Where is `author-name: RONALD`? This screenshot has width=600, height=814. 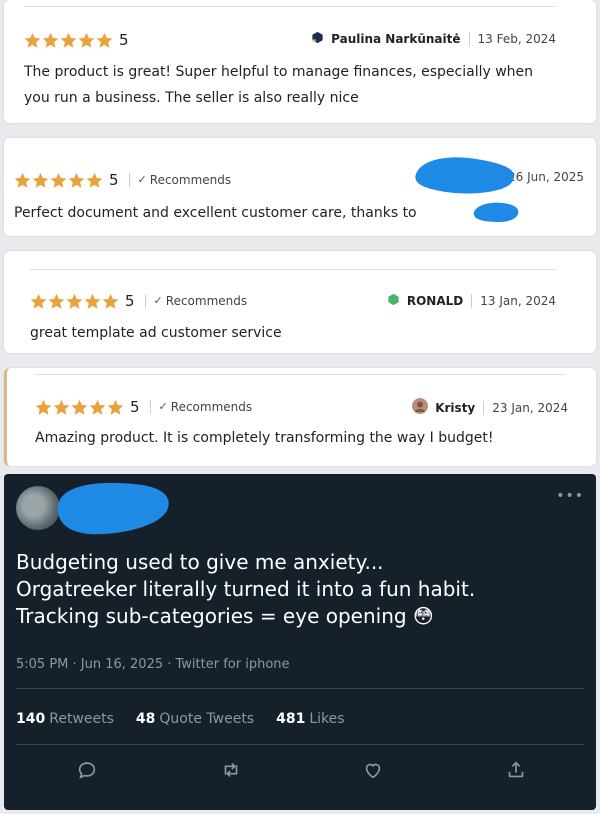
author-name: RONALD is located at coordinates (435, 301).